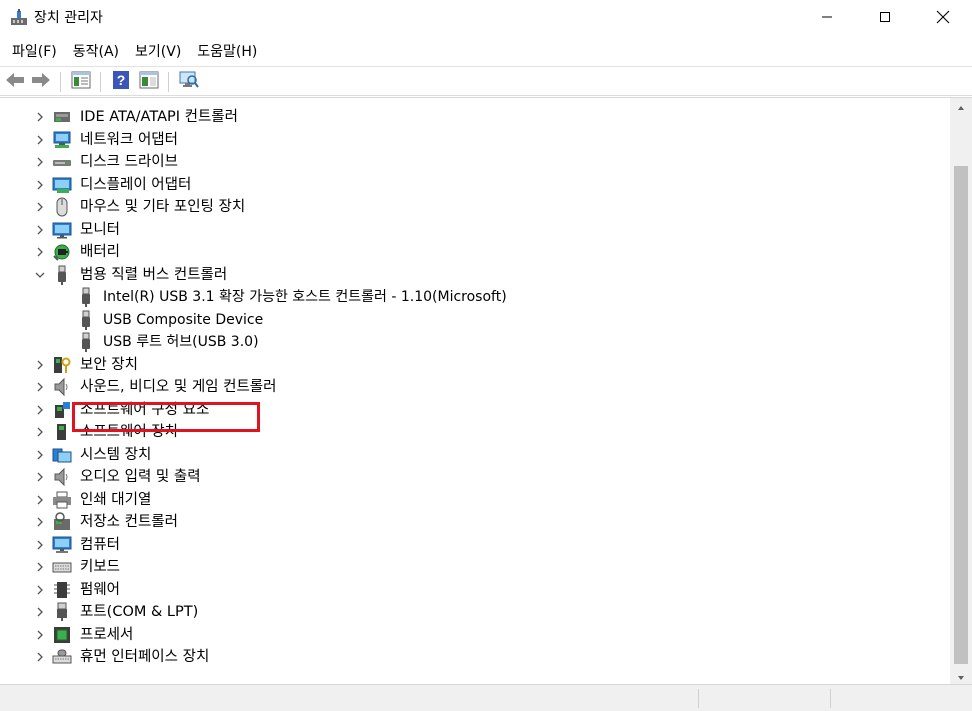 This screenshot has height=711, width=972. I want to click on menu-file: 파일(F), so click(34, 52).